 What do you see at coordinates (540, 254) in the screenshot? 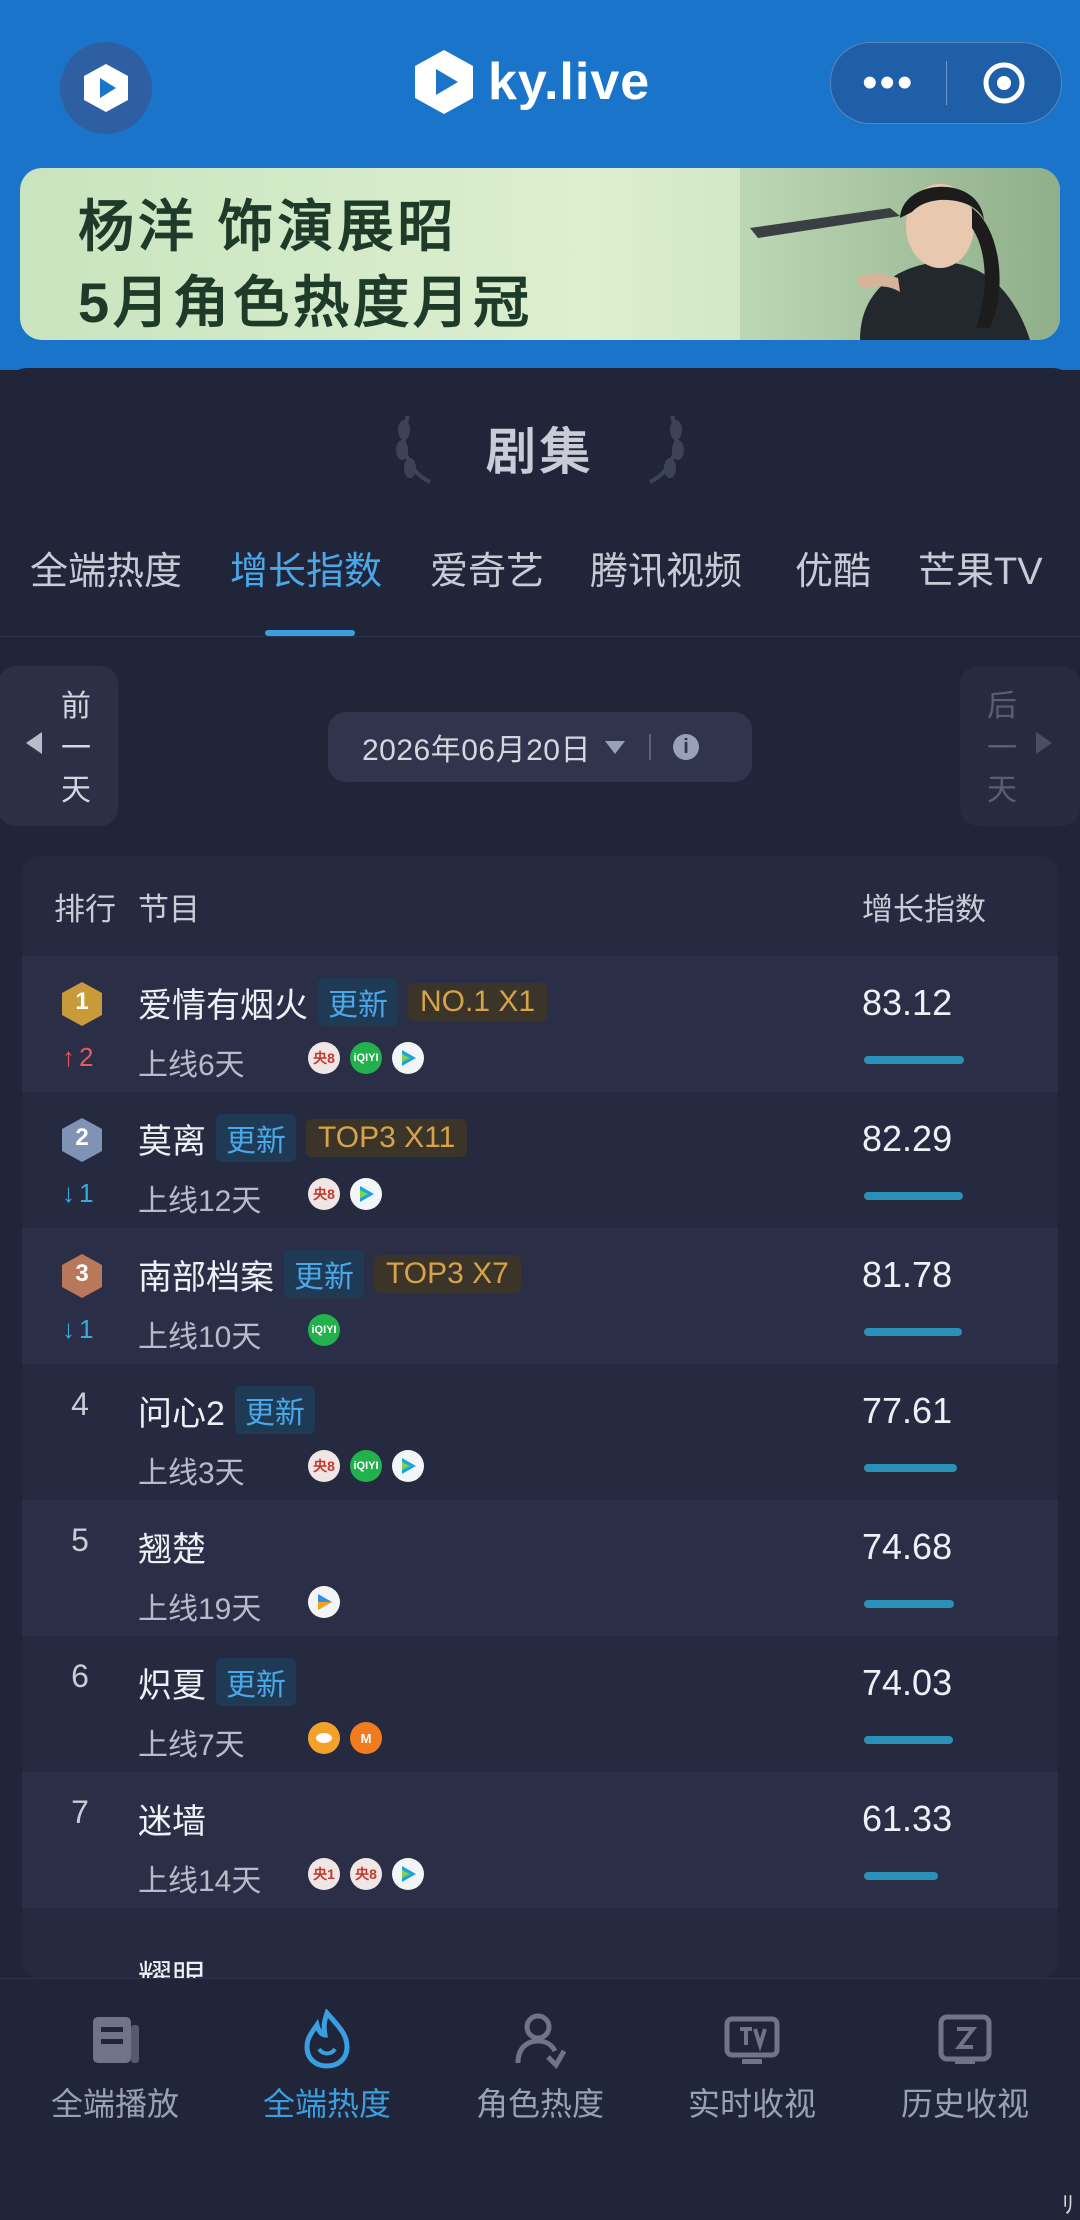
I see `promo-banner: 杨洋 饰演展昭 5月角色热度月冠` at bounding box center [540, 254].